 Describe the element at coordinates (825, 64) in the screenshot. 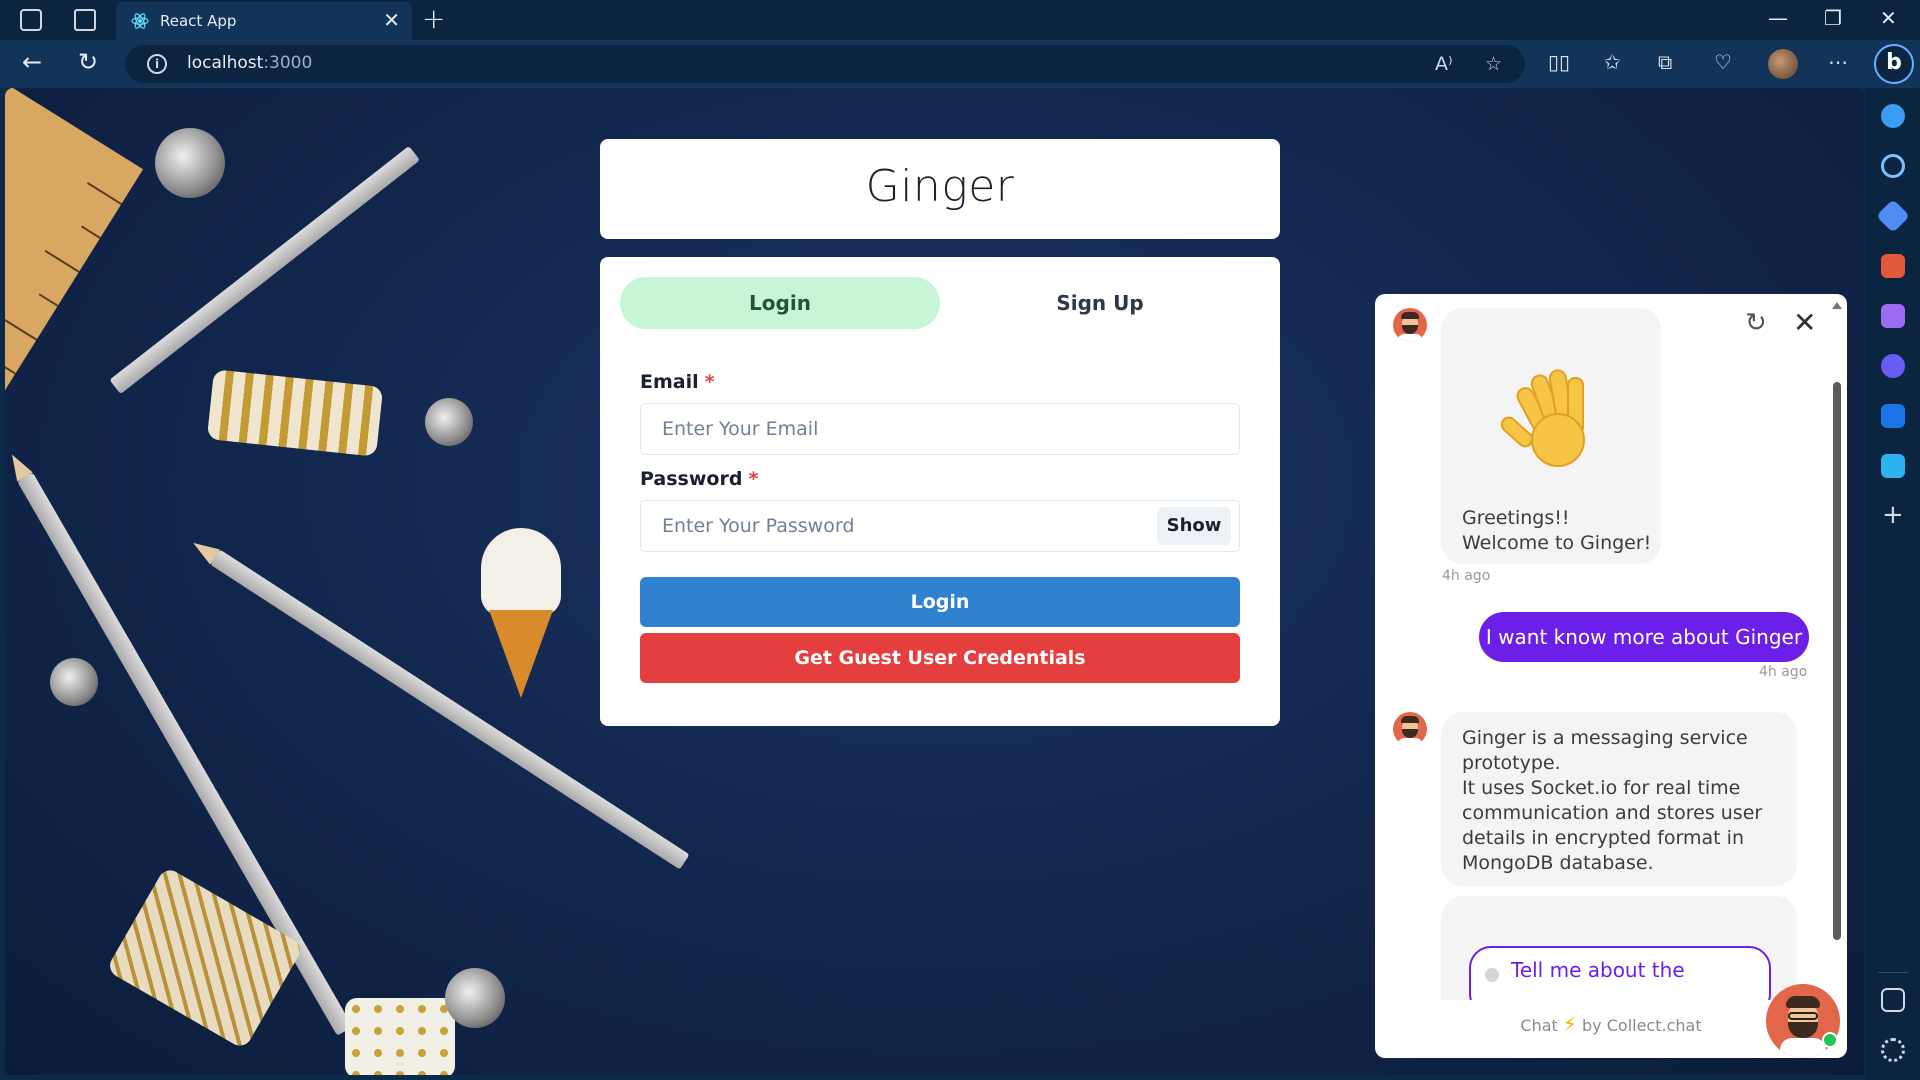

I see `url-field: i localhost:3000 A⁾ ☆` at that location.